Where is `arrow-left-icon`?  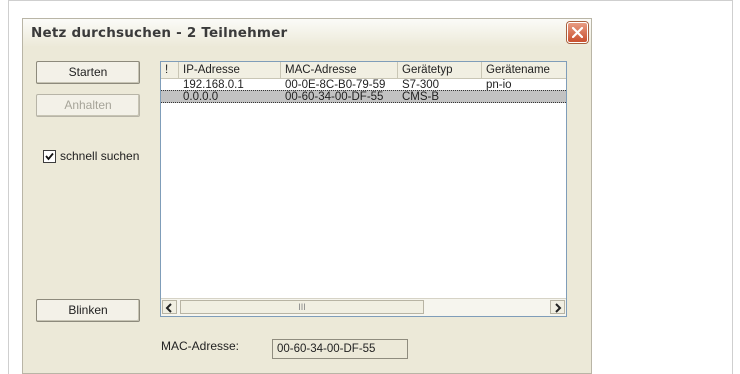 arrow-left-icon is located at coordinates (168, 308).